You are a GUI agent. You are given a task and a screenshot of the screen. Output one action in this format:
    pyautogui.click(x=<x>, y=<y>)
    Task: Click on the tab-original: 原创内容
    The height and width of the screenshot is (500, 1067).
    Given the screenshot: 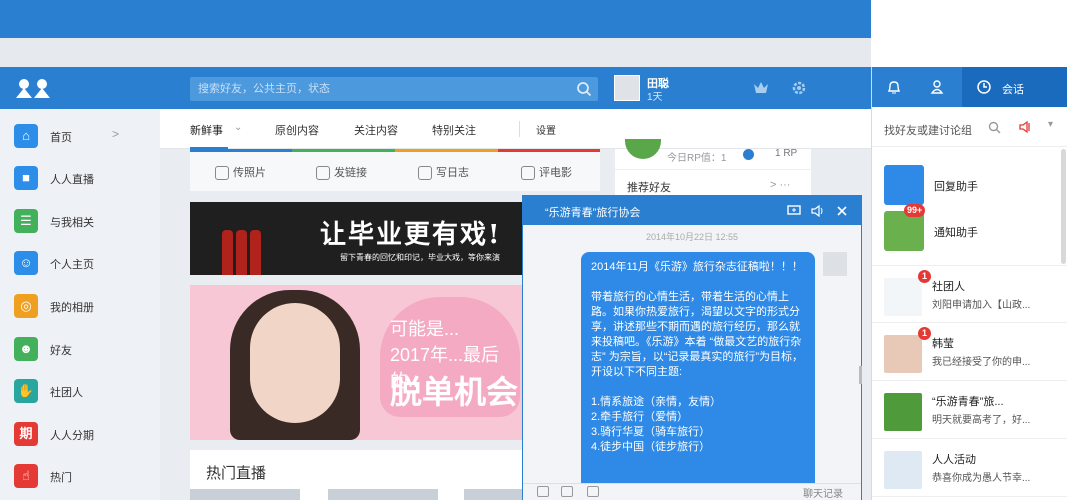 What is the action you would take?
    pyautogui.click(x=297, y=130)
    